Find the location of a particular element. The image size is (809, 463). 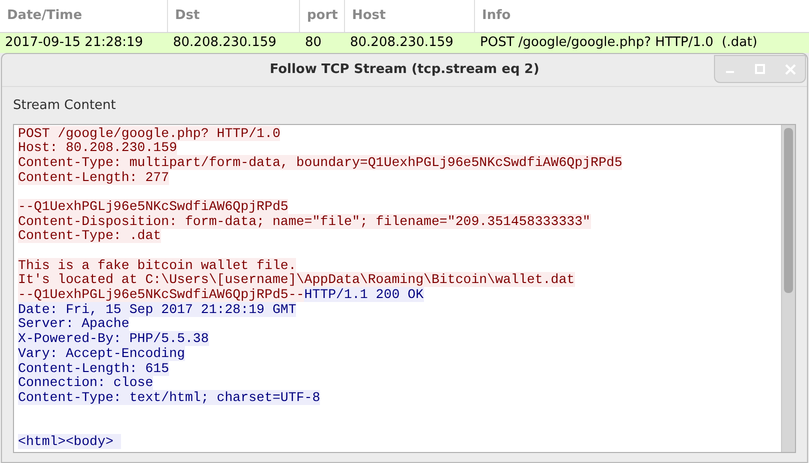

section-label: Stream Content is located at coordinates (65, 106).